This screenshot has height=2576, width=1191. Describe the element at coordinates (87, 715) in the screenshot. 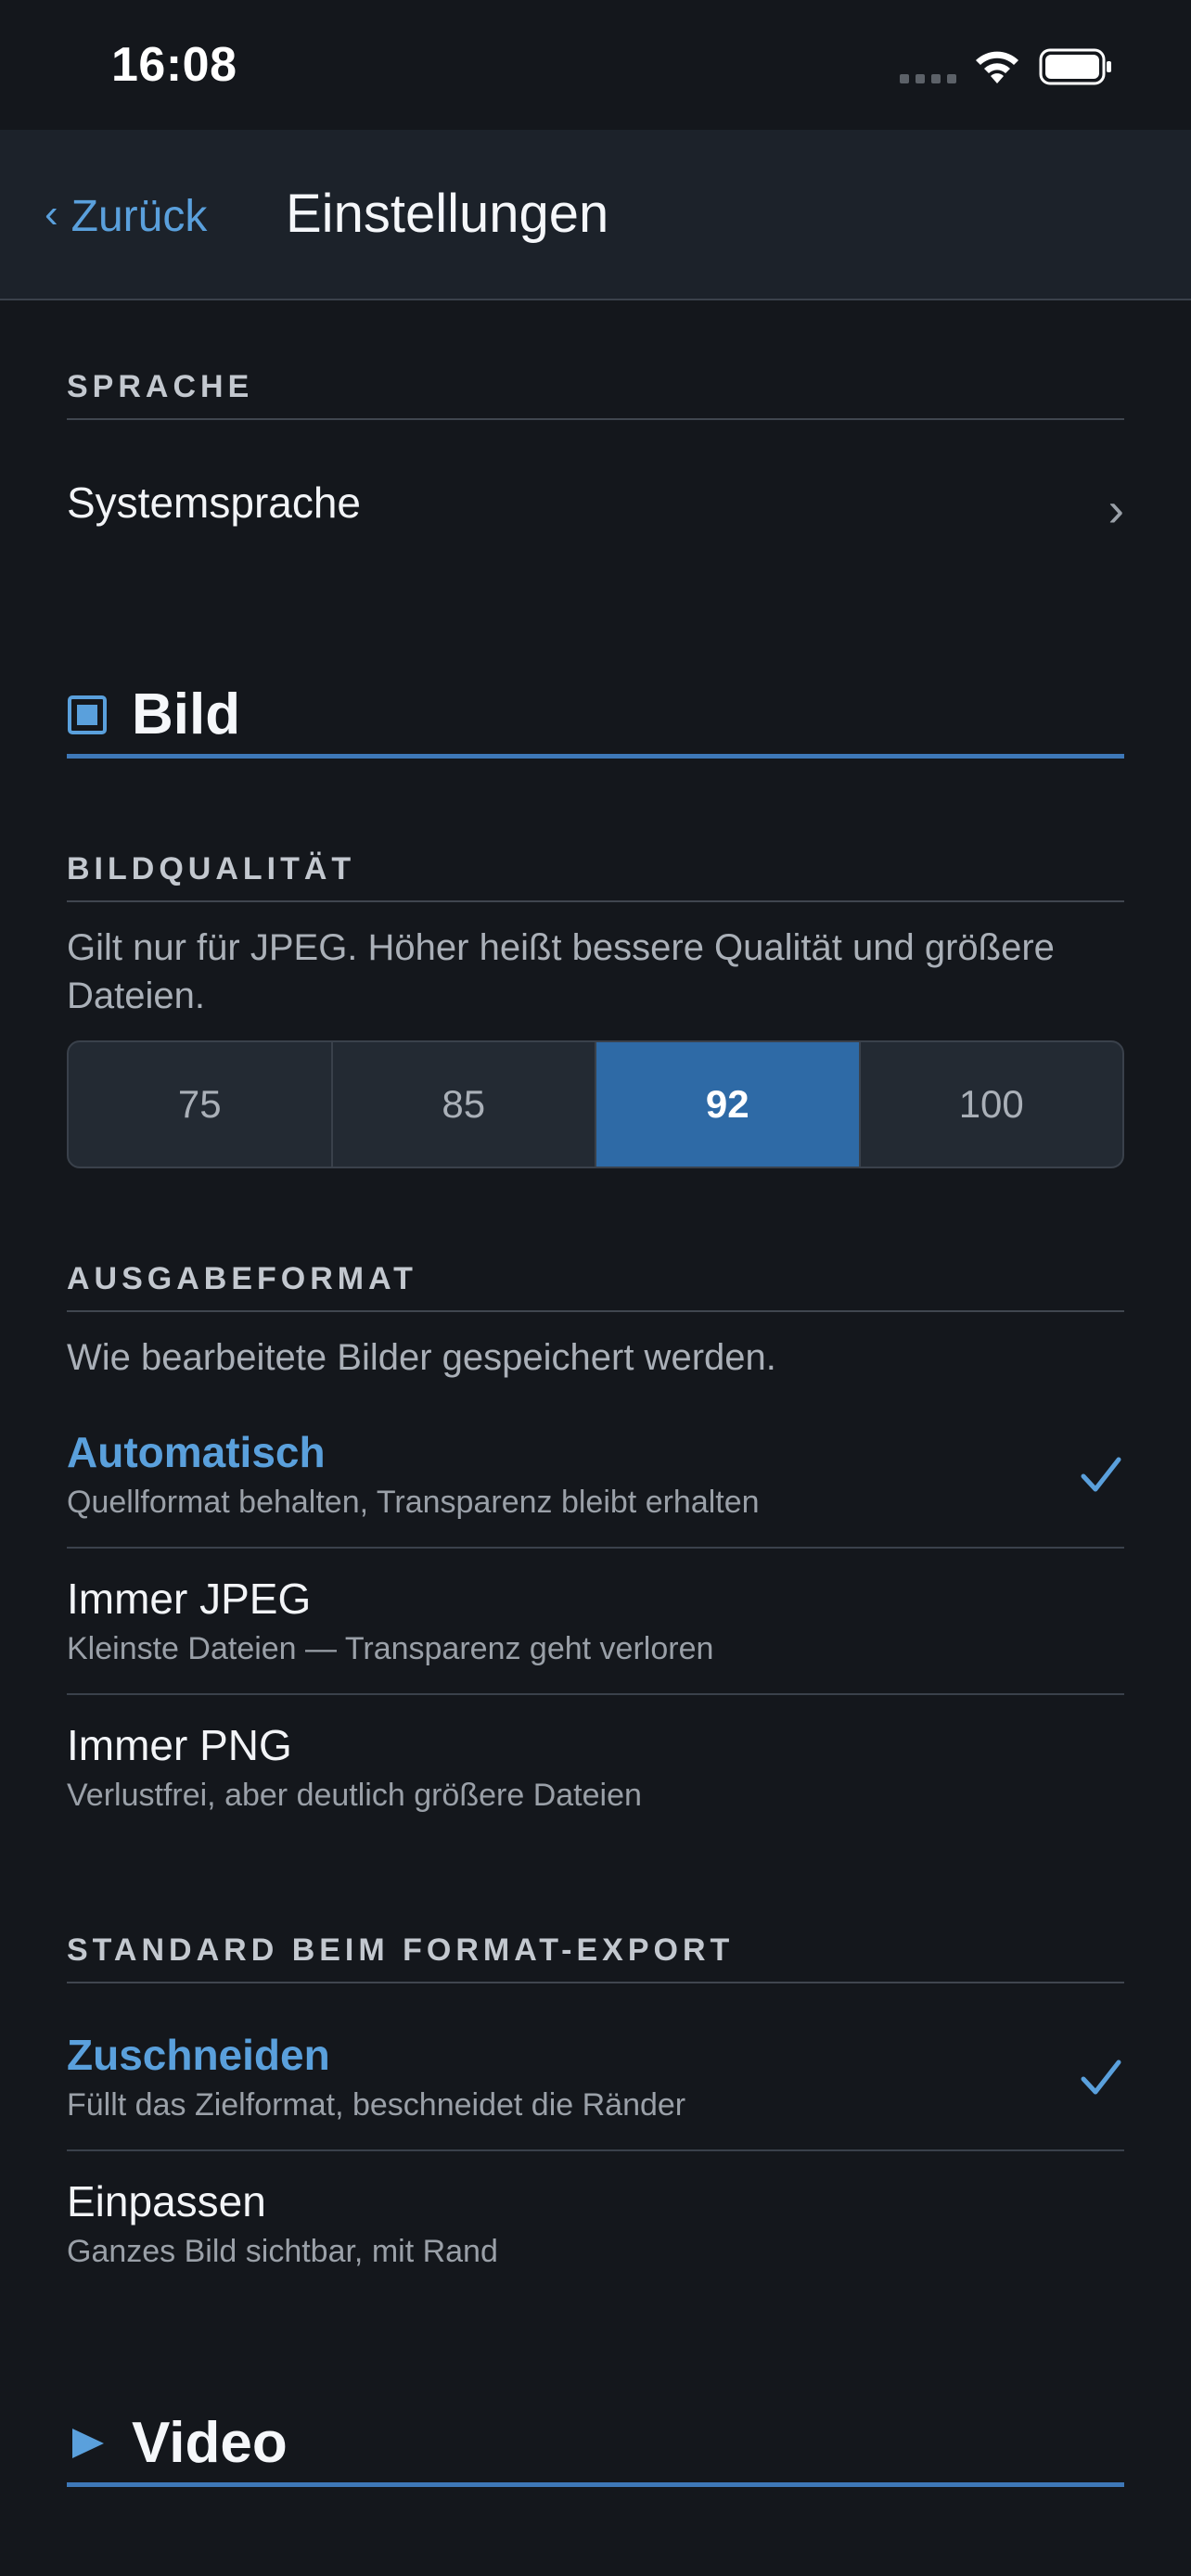

I see `square-icon` at that location.